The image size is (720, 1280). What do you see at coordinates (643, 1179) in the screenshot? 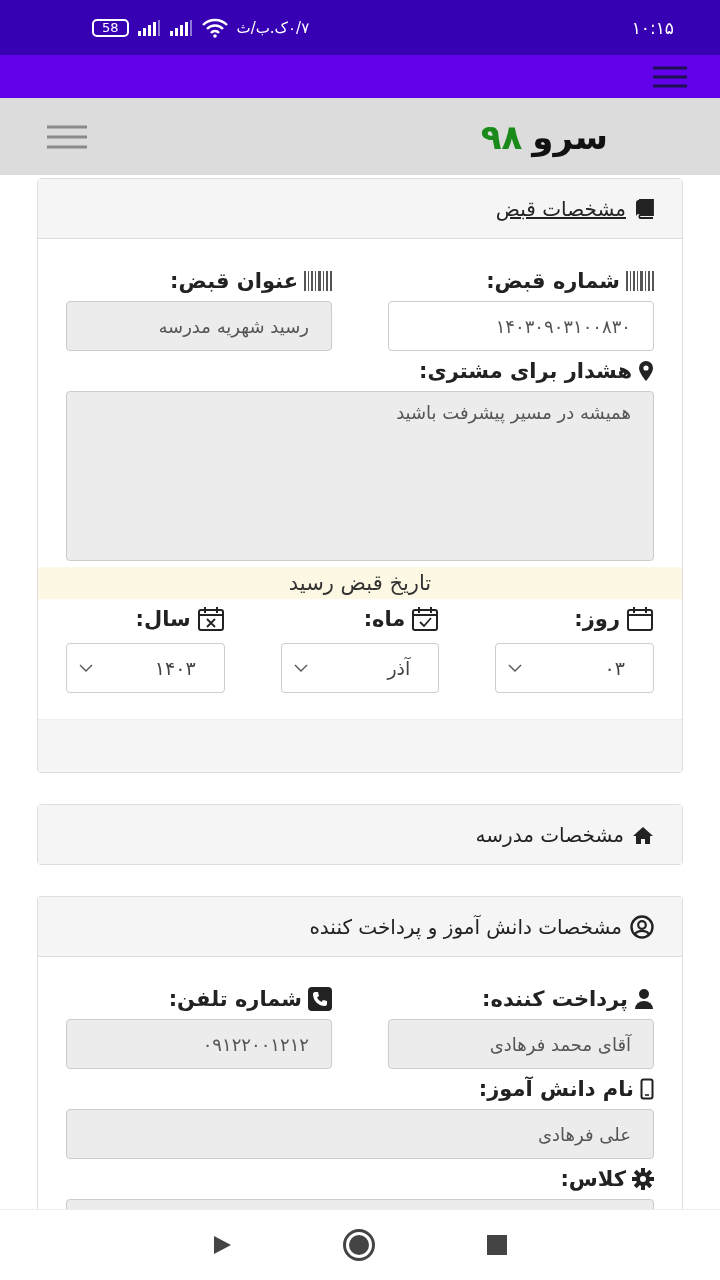
I see `gear-icon` at bounding box center [643, 1179].